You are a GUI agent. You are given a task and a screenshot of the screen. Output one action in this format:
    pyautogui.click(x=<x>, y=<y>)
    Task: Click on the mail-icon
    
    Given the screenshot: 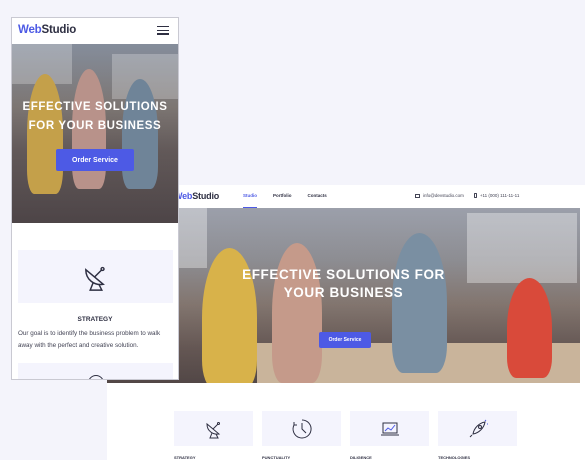 What is the action you would take?
    pyautogui.click(x=417, y=195)
    